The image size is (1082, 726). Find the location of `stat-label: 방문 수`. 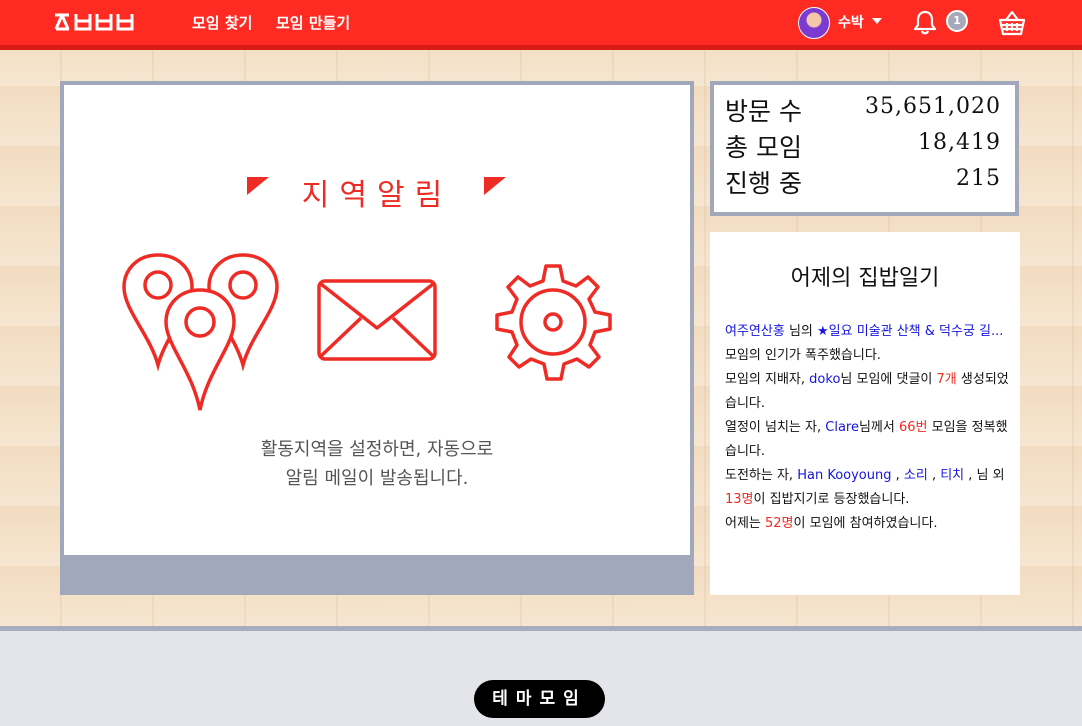

stat-label: 방문 수 is located at coordinates (763, 111).